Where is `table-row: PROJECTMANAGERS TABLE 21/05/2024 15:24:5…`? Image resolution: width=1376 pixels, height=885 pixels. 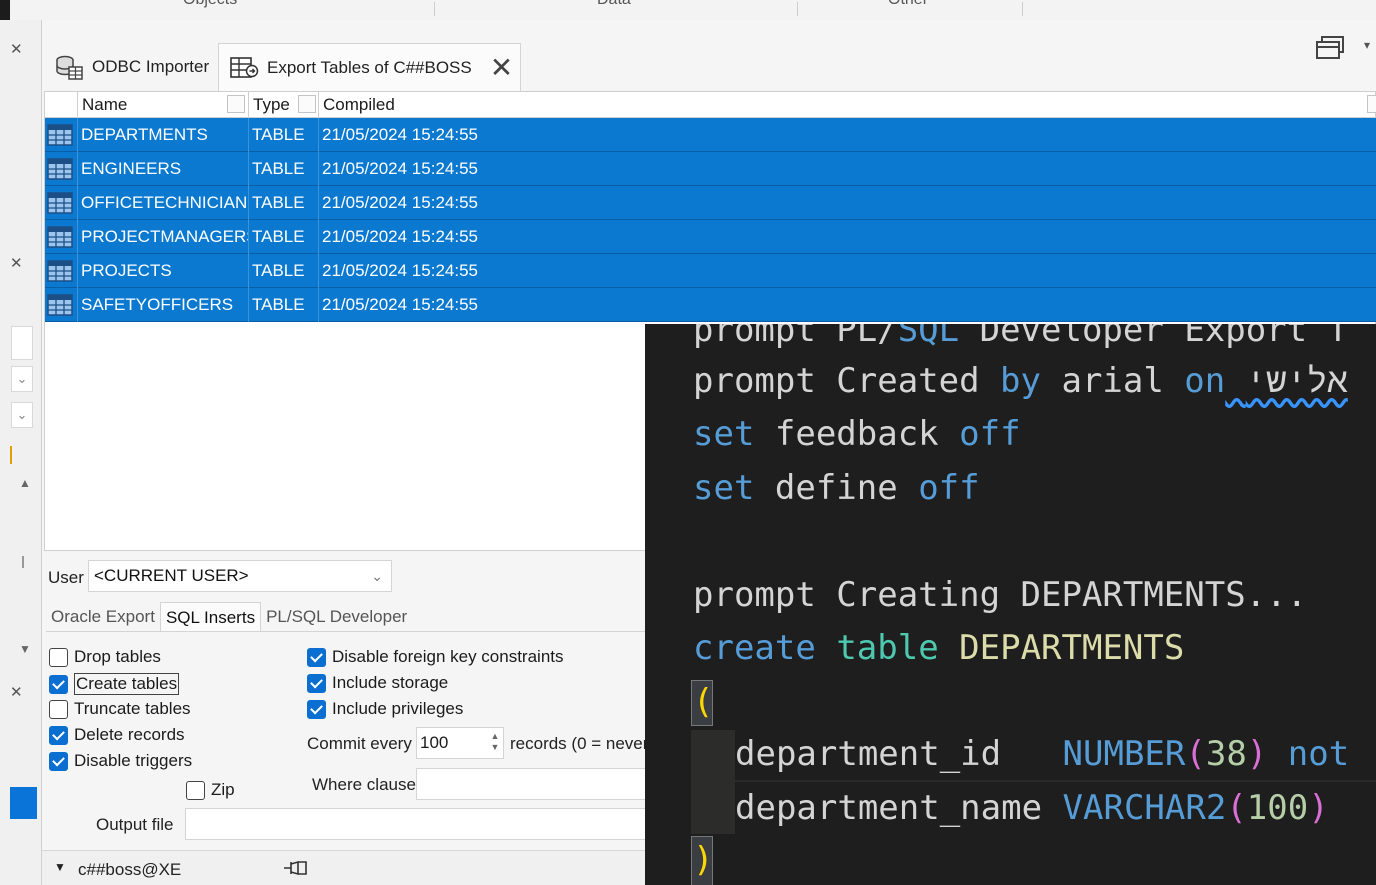 table-row: PROJECTMANAGERS TABLE 21/05/2024 15:24:5… is located at coordinates (710, 237).